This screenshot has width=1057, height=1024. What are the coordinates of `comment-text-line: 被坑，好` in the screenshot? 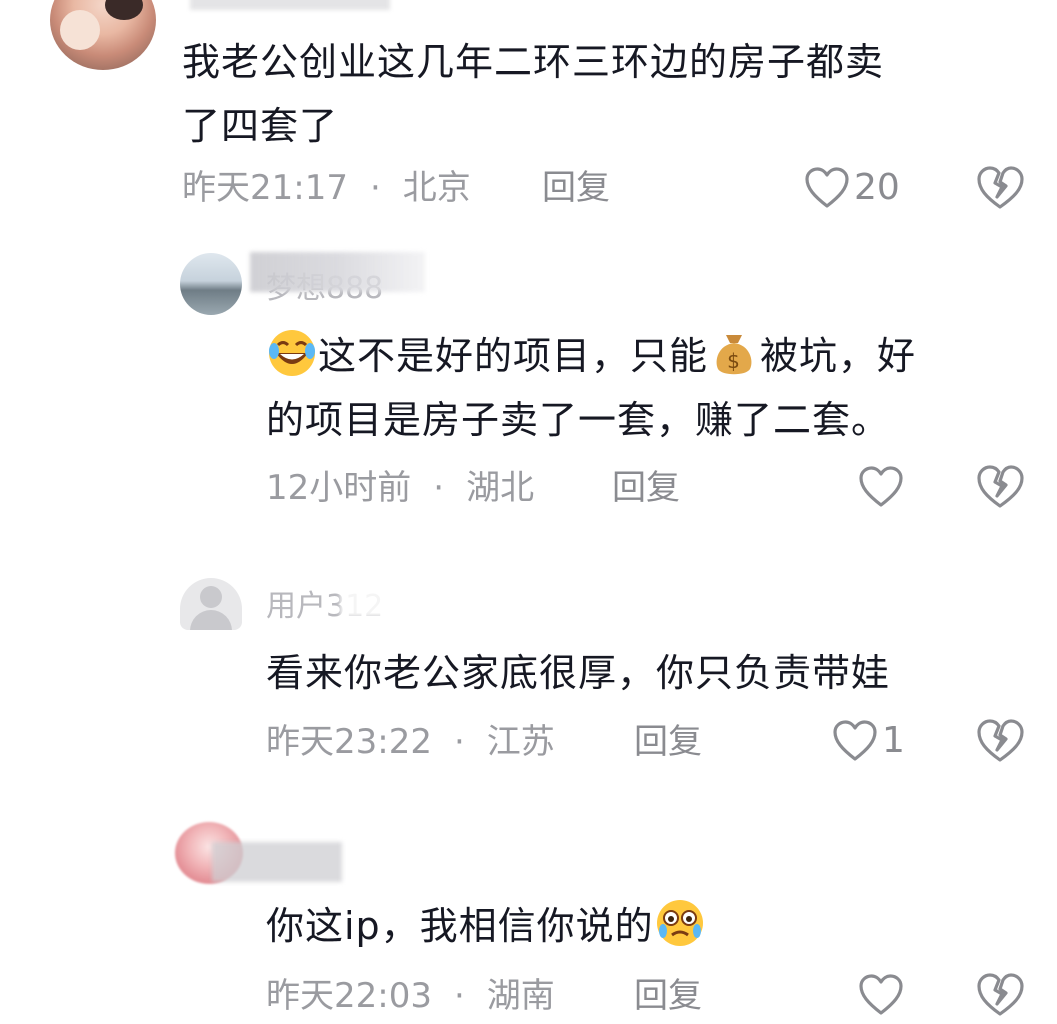 It's located at (838, 356).